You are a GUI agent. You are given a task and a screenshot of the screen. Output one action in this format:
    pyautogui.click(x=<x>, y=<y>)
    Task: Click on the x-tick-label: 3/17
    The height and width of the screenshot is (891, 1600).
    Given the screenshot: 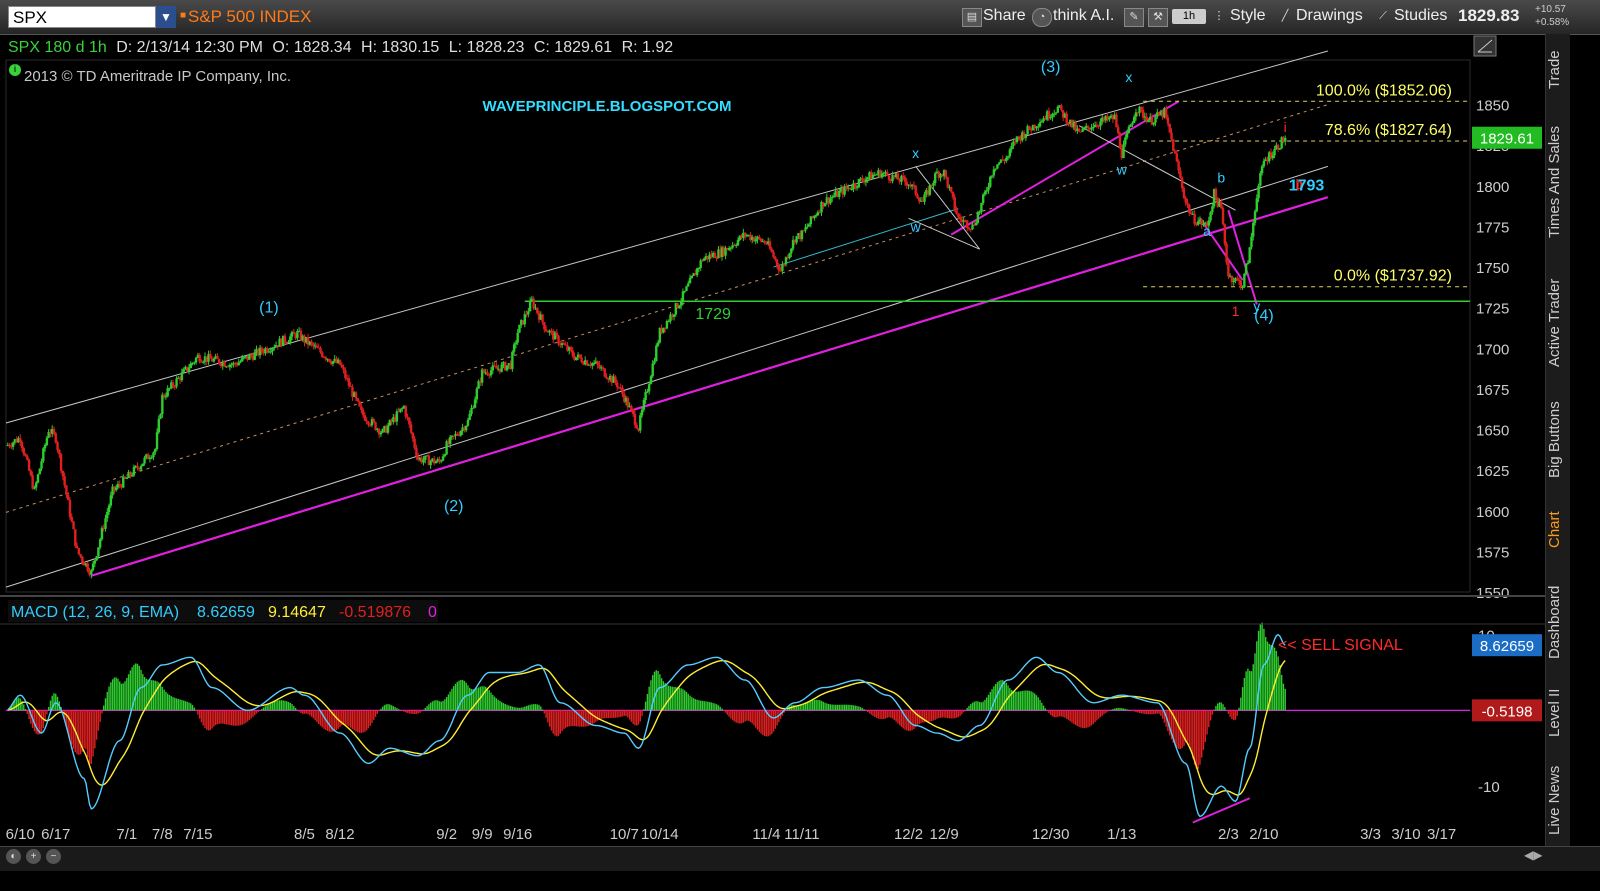 What is the action you would take?
    pyautogui.click(x=1441, y=834)
    